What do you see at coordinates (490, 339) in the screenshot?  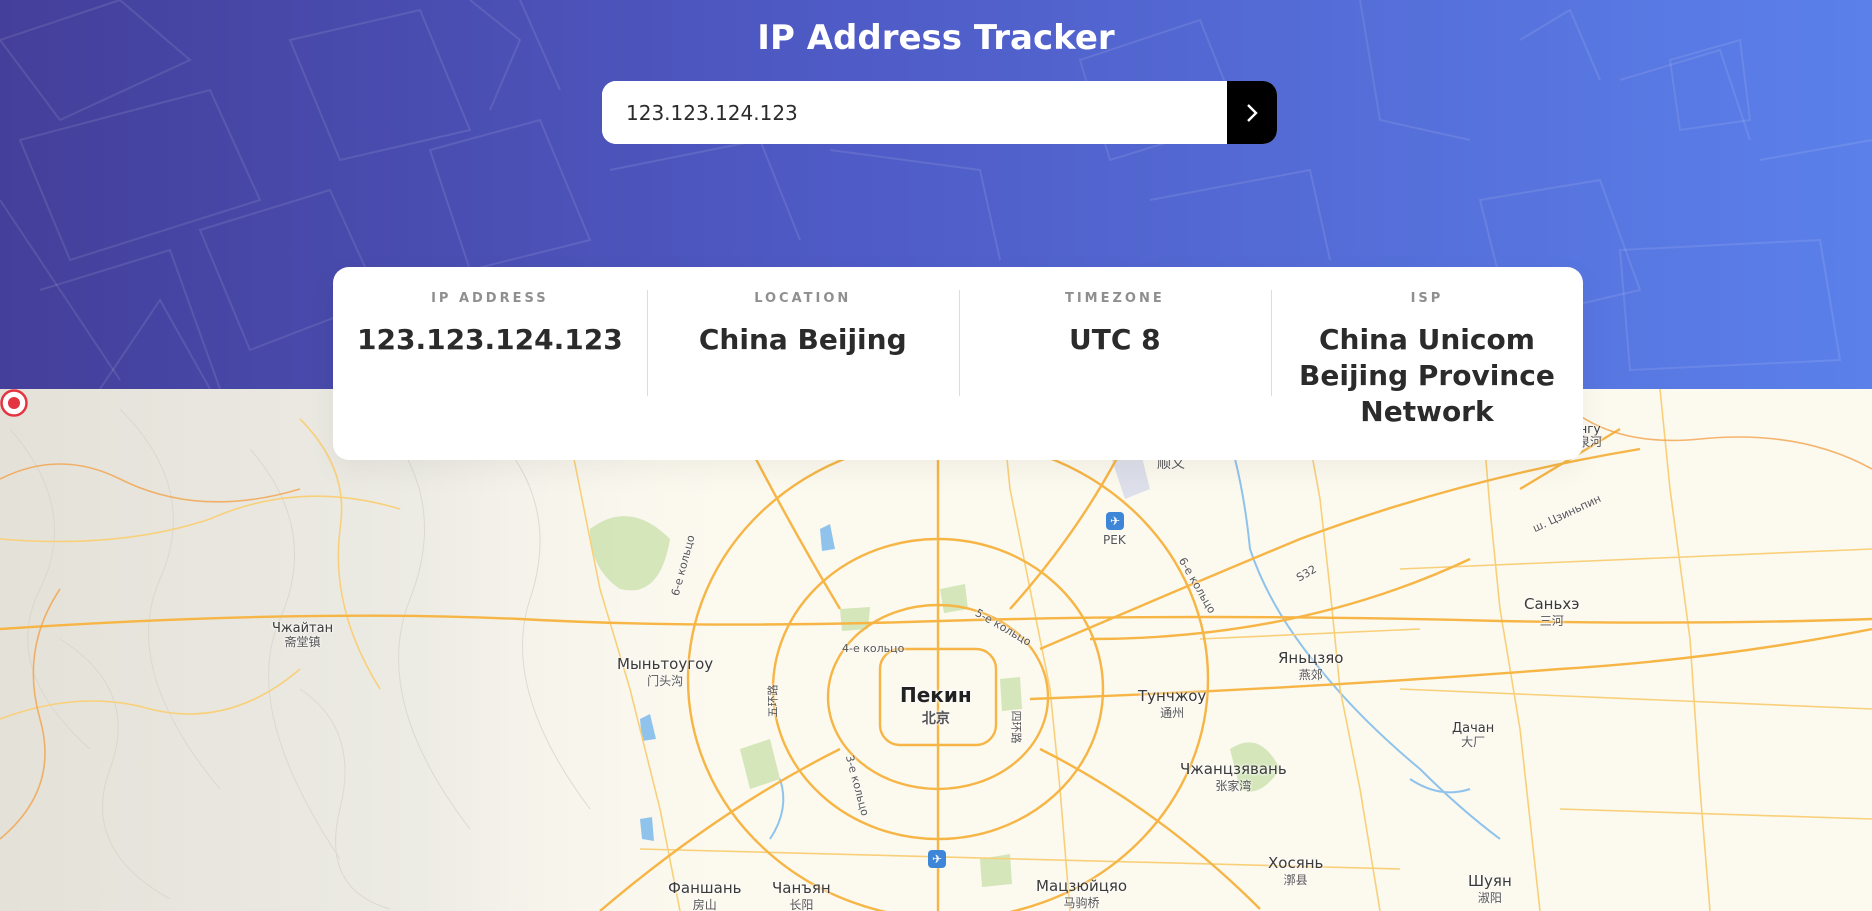 I see `ip-address-value: 123.123.124.123` at bounding box center [490, 339].